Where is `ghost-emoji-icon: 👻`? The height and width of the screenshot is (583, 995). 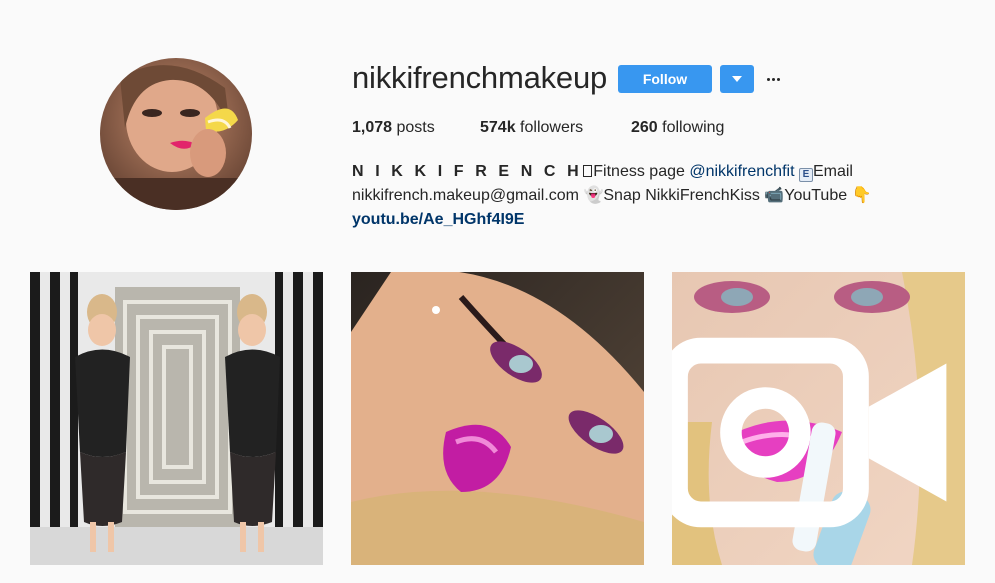 ghost-emoji-icon: 👻 is located at coordinates (593, 195).